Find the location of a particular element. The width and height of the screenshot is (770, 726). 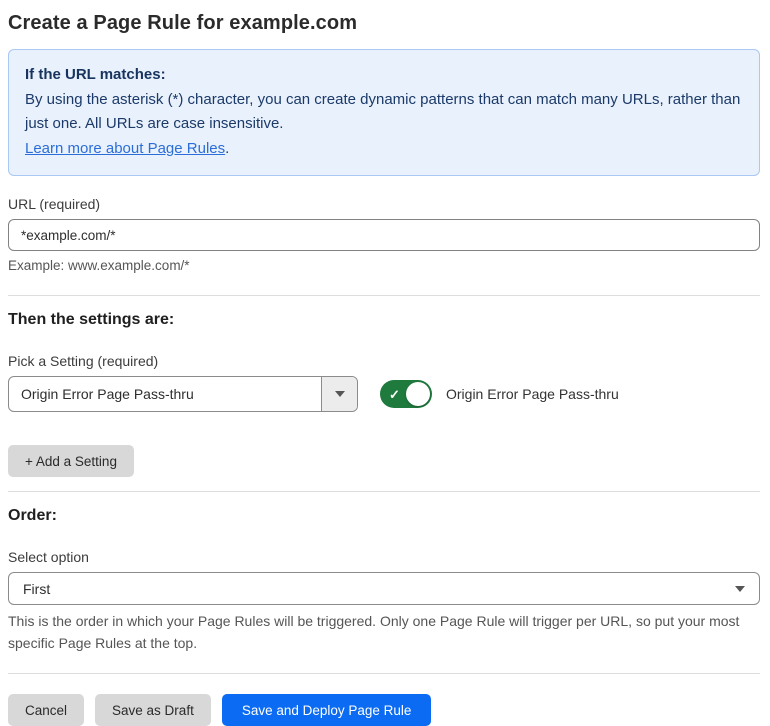

setting-dropdown-arrow-button is located at coordinates (339, 394).